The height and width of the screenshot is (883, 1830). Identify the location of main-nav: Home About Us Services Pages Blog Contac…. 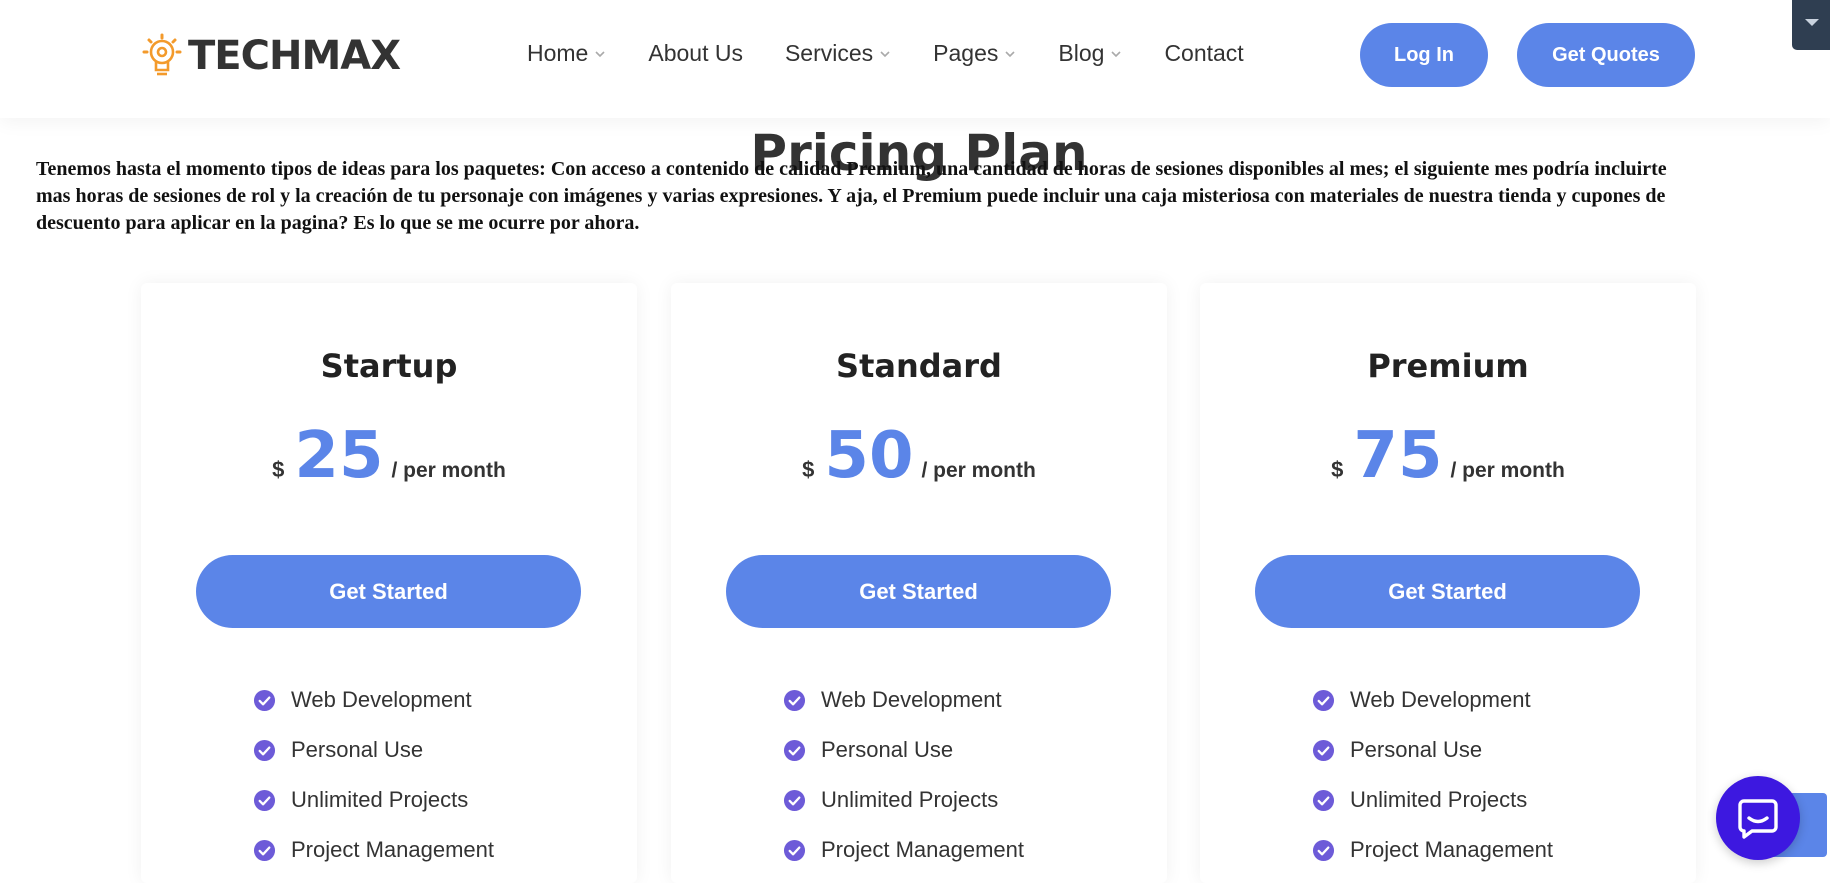
(906, 53).